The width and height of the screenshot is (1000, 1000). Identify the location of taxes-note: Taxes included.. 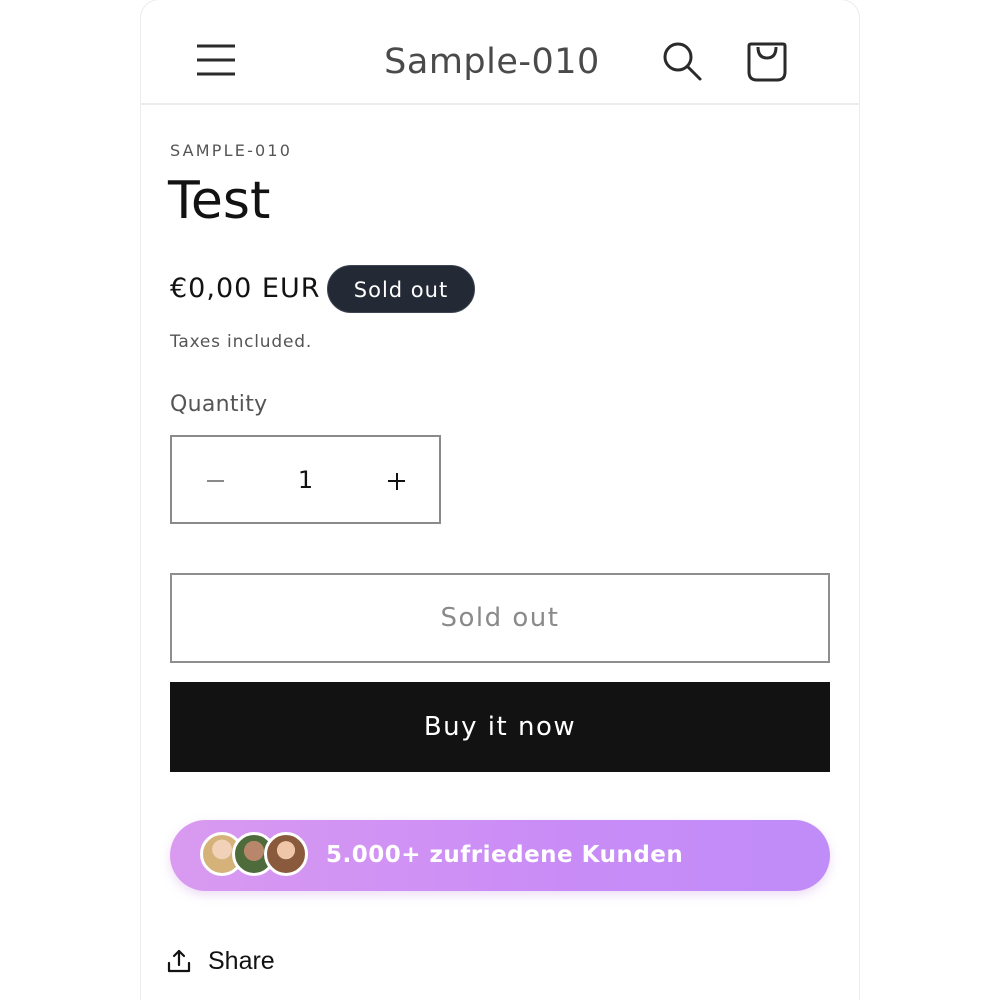
(241, 342).